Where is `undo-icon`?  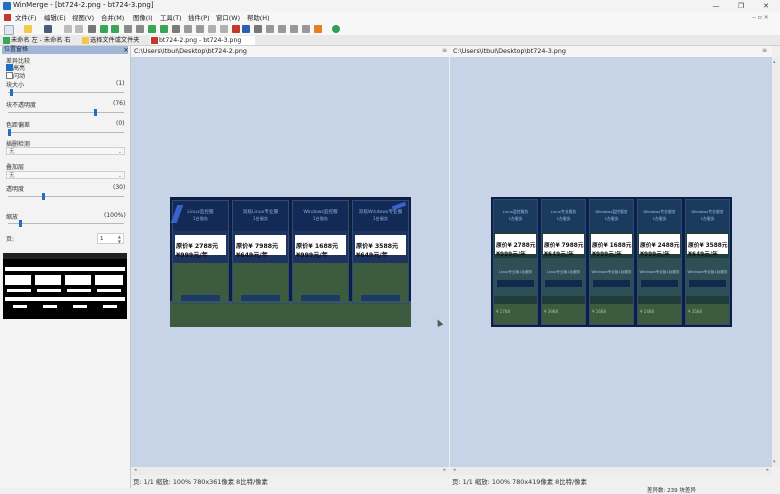 undo-icon is located at coordinates (68, 29).